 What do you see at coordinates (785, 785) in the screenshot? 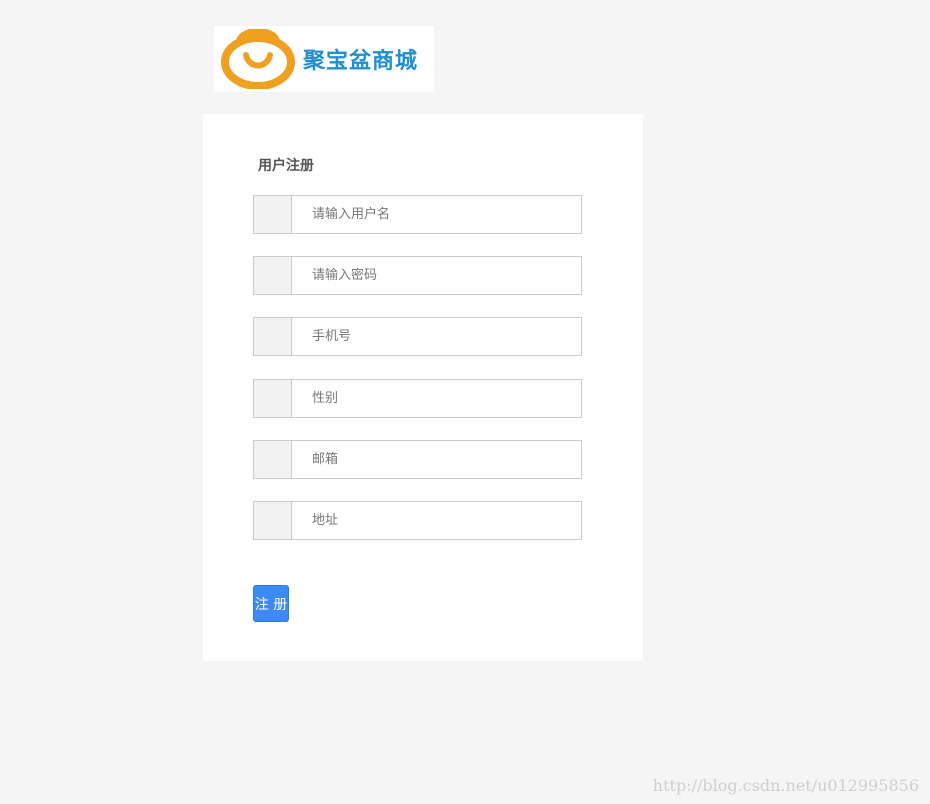
I see `watermark-url: http://blog.csdn.net/u012995856` at bounding box center [785, 785].